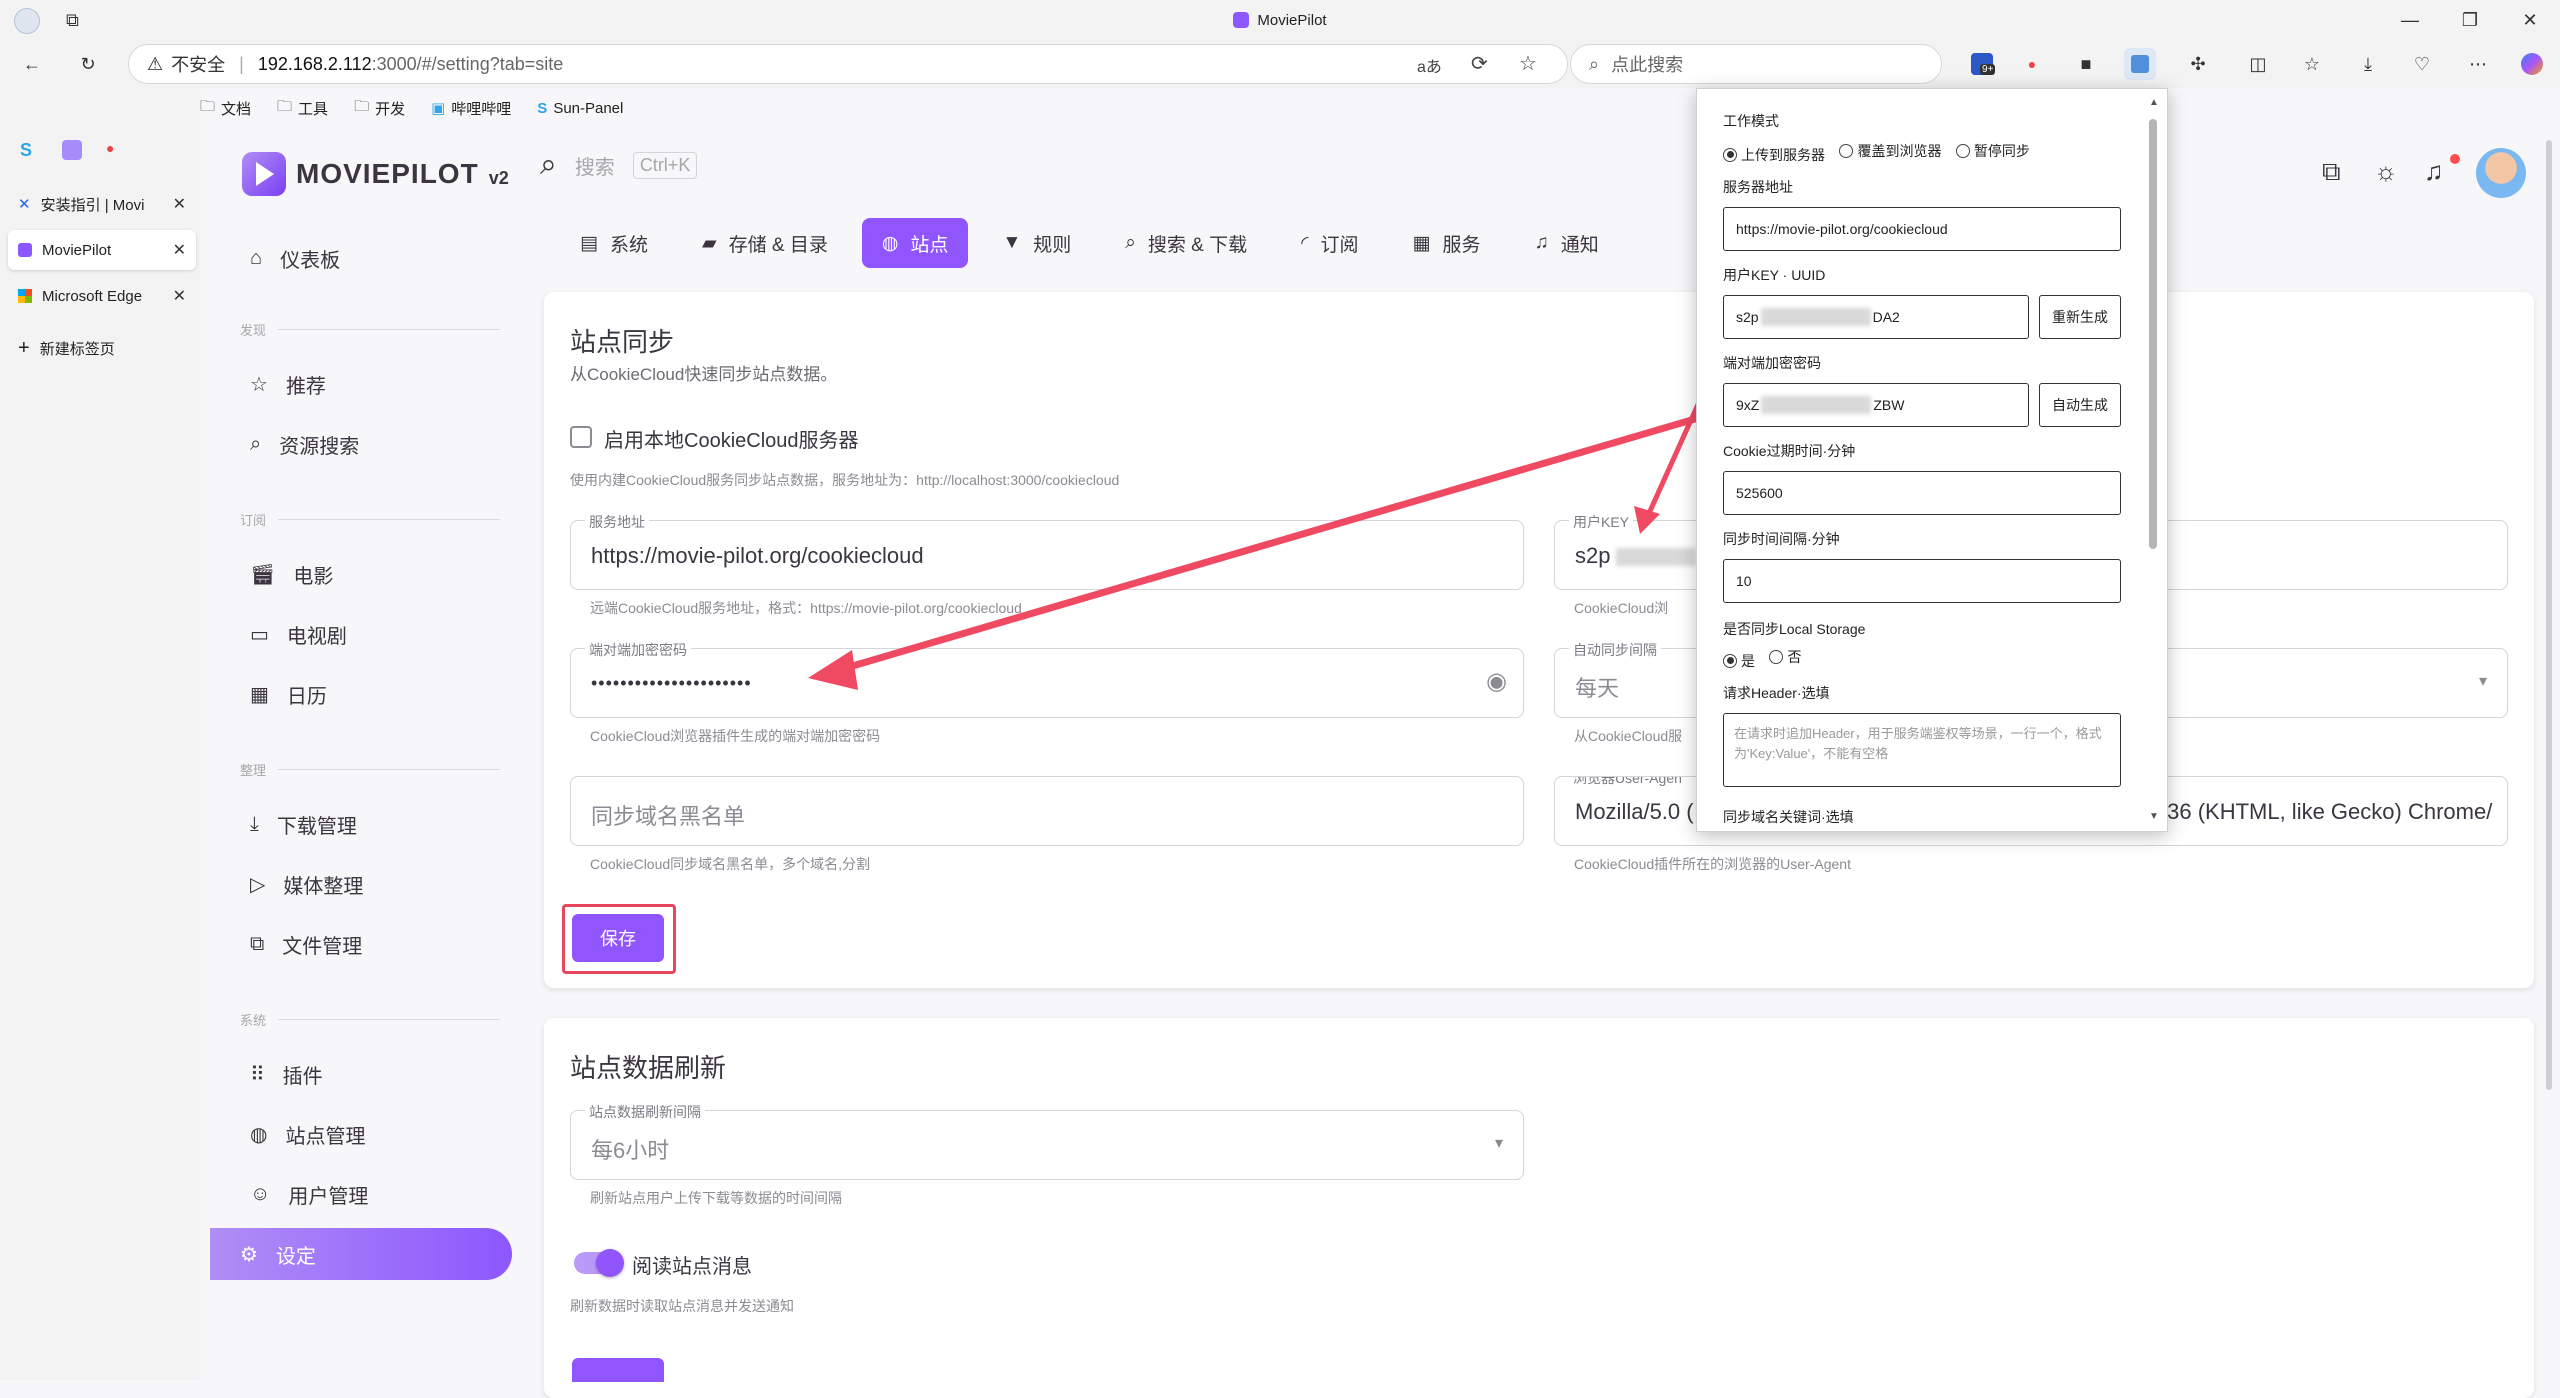  What do you see at coordinates (1774, 275) in the screenshot?
I see `popup-uuid-label: 用户KEY · UUID` at bounding box center [1774, 275].